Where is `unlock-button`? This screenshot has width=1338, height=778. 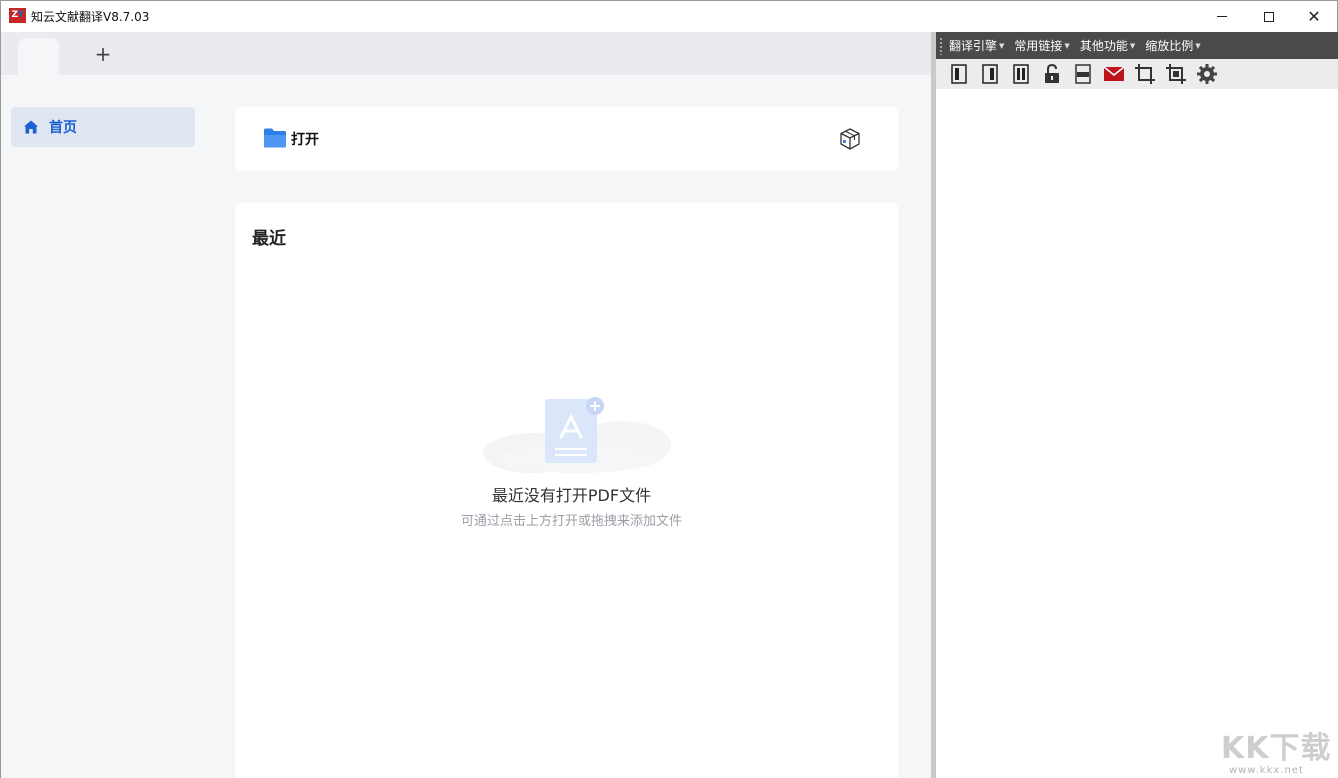
unlock-button is located at coordinates (1052, 74).